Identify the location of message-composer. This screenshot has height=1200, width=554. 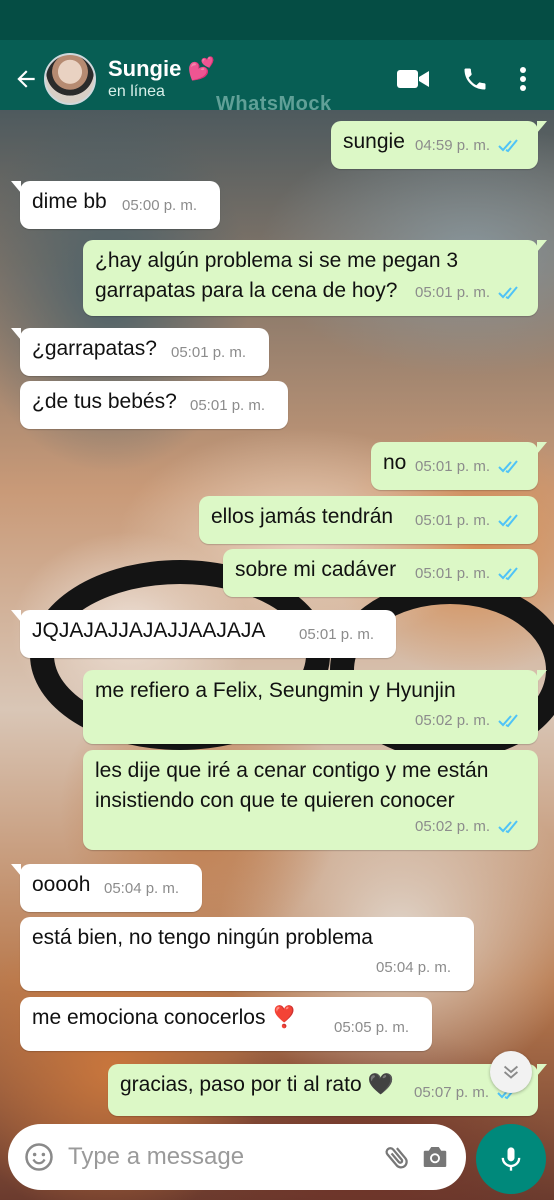
(237, 1157).